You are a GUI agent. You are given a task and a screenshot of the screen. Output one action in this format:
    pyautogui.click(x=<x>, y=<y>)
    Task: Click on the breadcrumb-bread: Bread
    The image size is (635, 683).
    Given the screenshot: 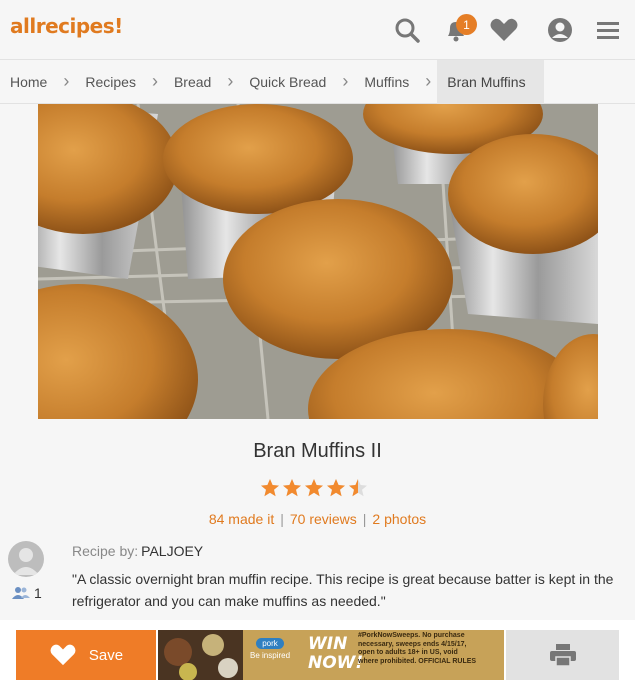 What is the action you would take?
    pyautogui.click(x=192, y=82)
    